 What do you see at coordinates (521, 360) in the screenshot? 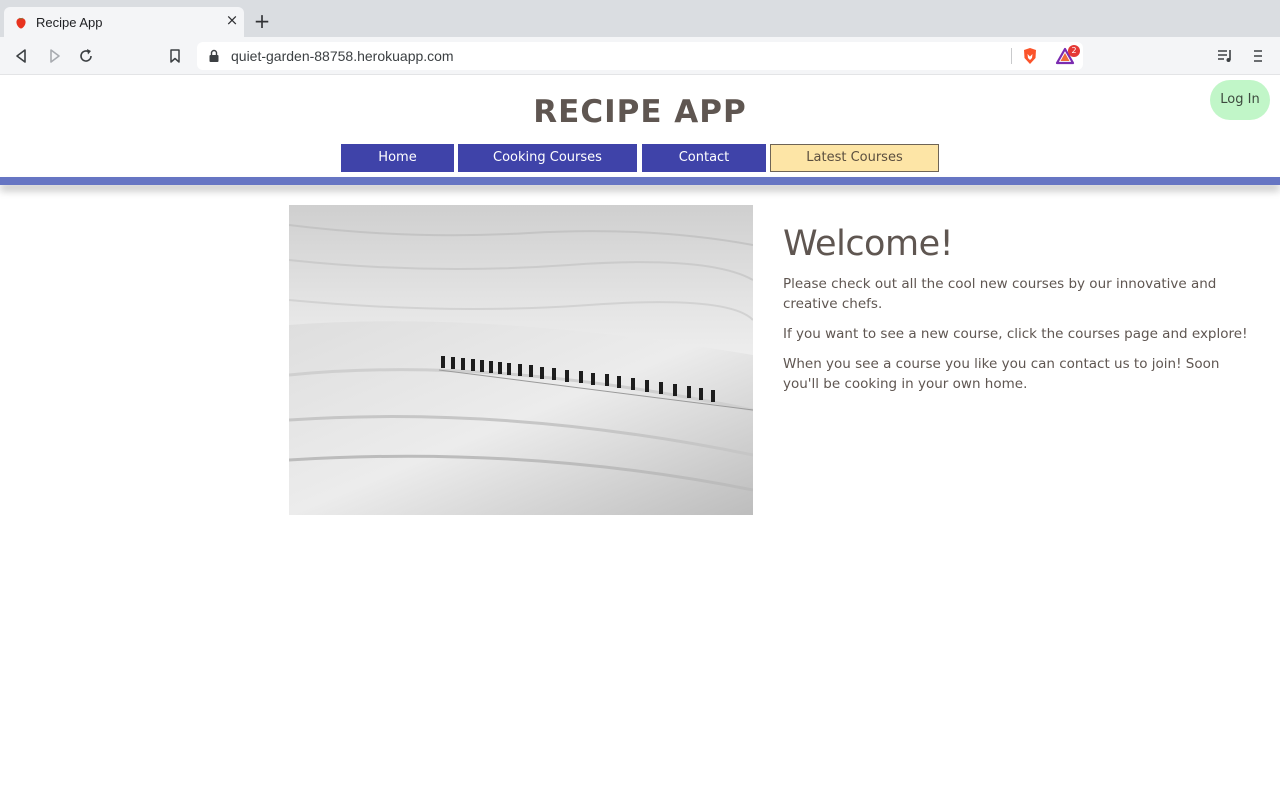
I see `snow-hikers-image` at bounding box center [521, 360].